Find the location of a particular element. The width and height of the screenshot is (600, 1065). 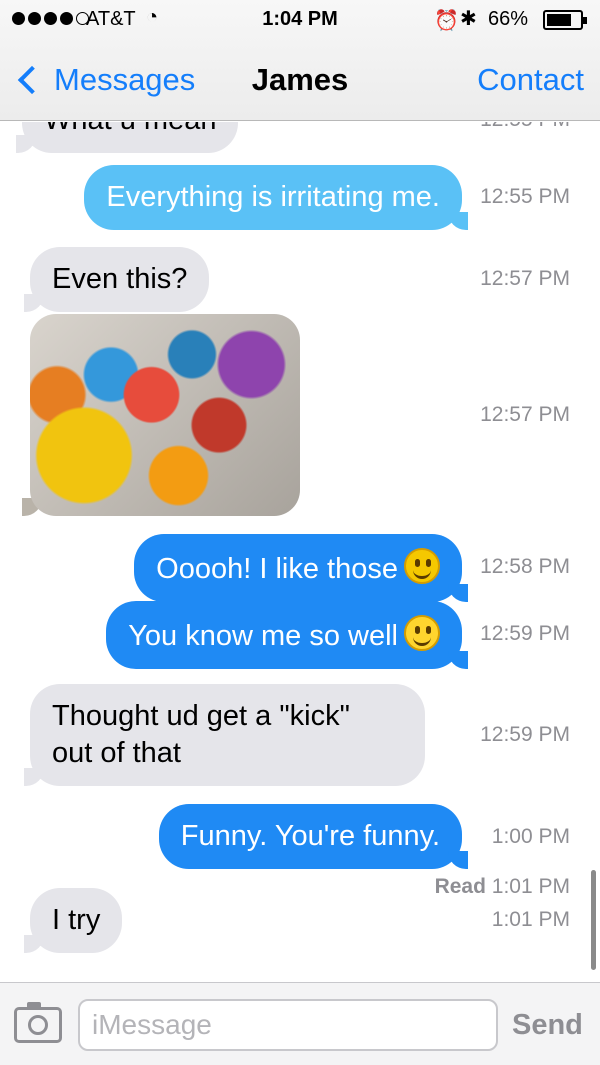

message-text: What u mean is located at coordinates (130, 129).